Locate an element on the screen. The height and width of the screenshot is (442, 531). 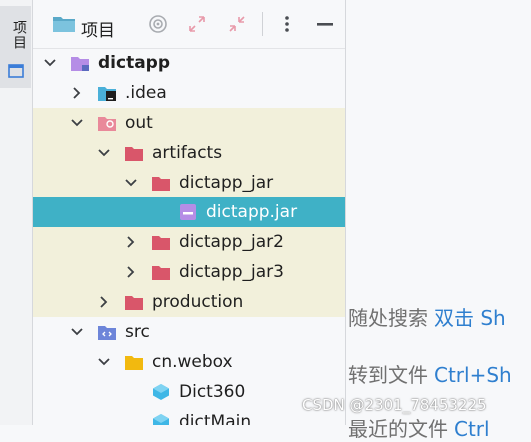
tree-row-dictapp-jar-file: dictapp.jar is located at coordinates (189, 212).